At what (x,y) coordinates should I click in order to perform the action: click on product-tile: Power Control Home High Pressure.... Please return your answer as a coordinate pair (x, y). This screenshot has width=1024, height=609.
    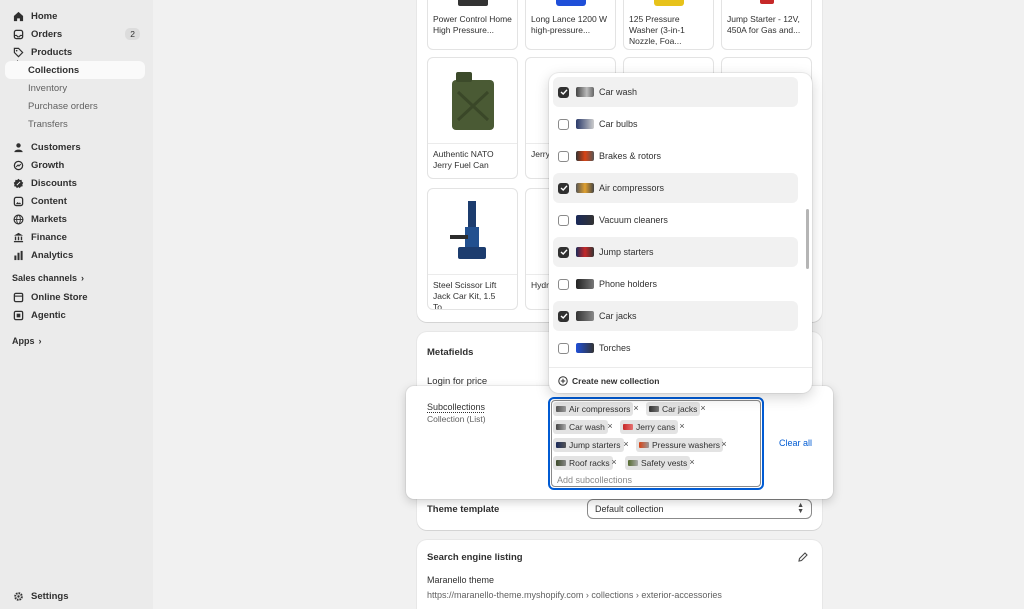
    Looking at the image, I should click on (472, 25).